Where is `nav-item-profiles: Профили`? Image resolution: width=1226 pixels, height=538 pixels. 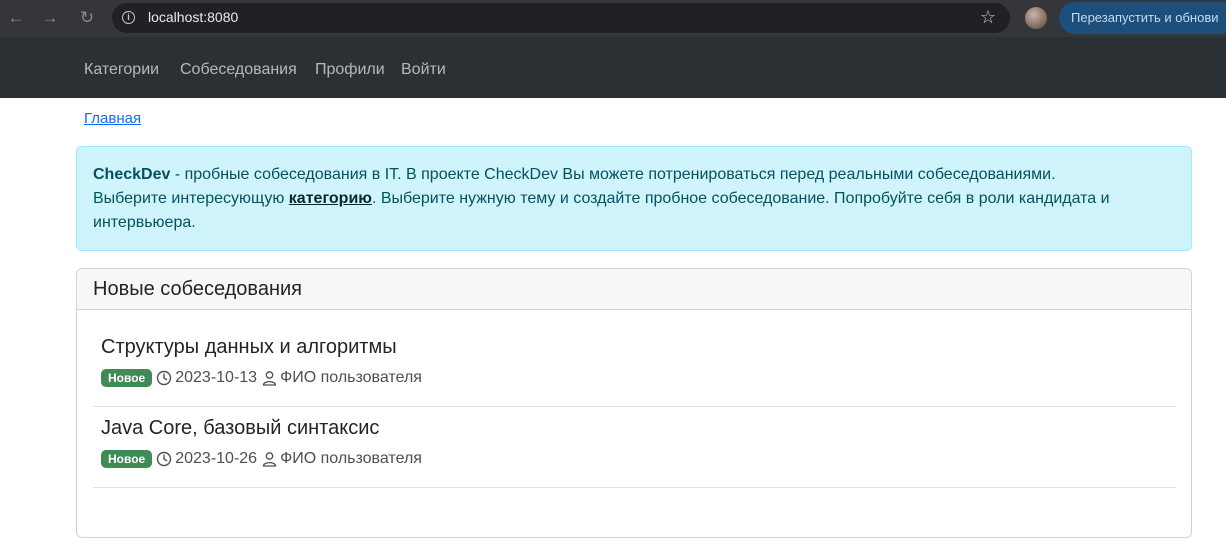 nav-item-profiles: Профили is located at coordinates (350, 70).